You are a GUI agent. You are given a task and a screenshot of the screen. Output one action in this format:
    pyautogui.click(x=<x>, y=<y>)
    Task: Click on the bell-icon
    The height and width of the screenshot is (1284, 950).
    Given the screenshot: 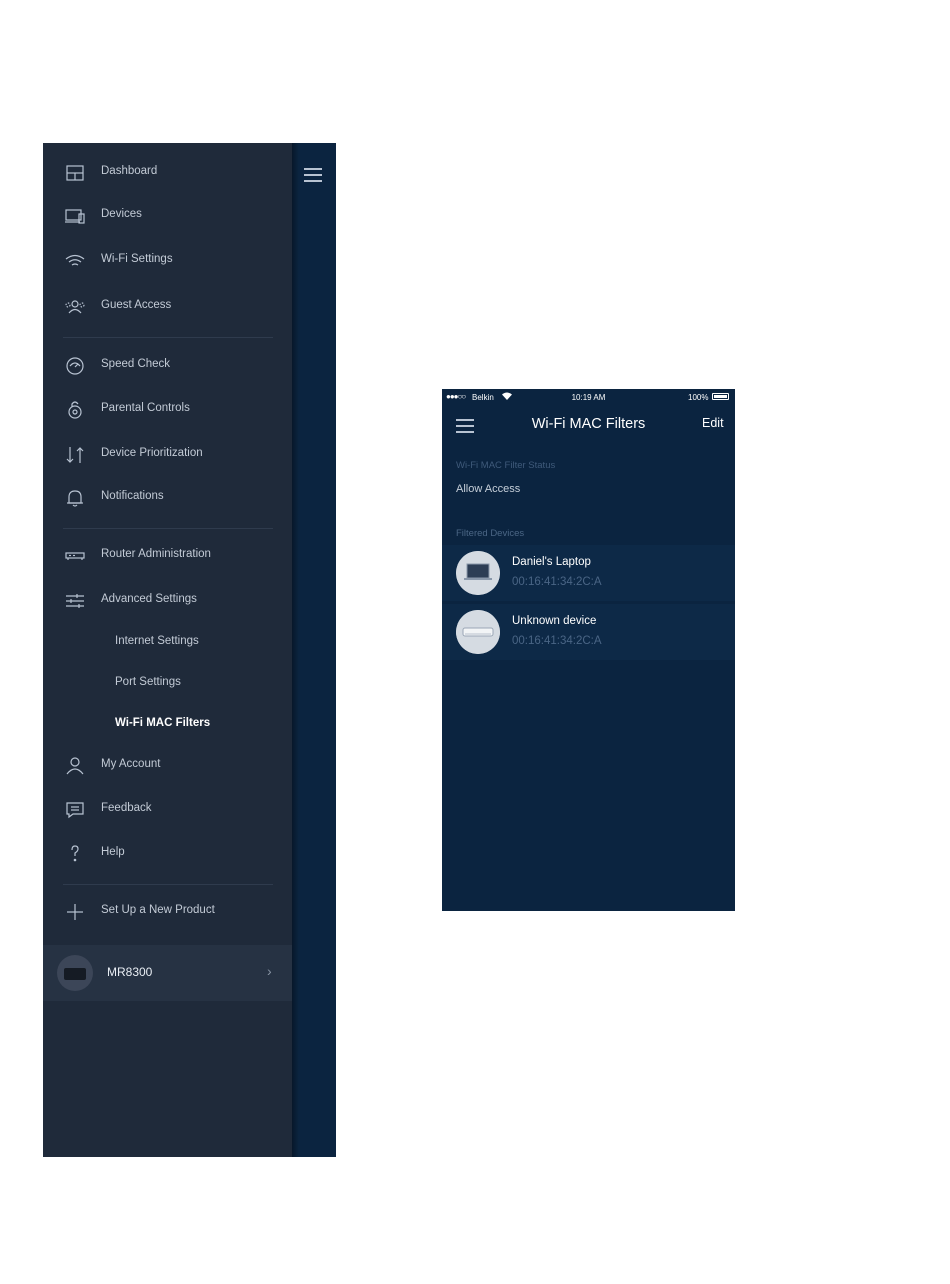 What is the action you would take?
    pyautogui.click(x=75, y=498)
    